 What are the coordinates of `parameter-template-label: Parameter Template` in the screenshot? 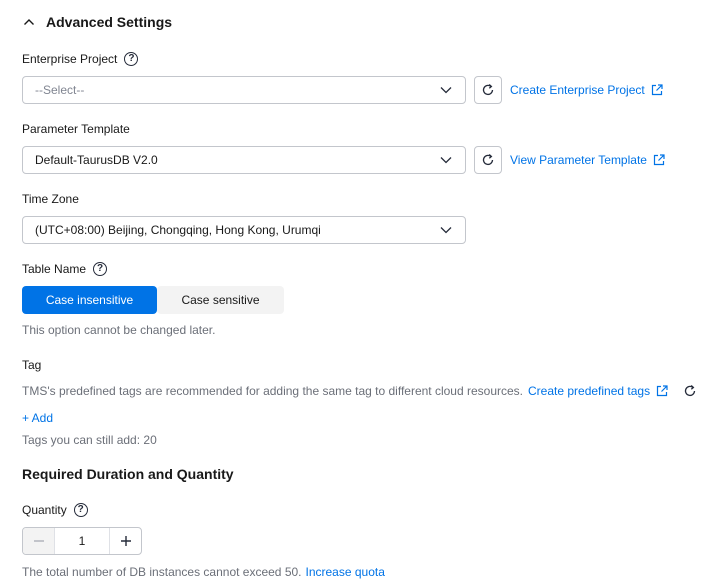 It's located at (76, 129).